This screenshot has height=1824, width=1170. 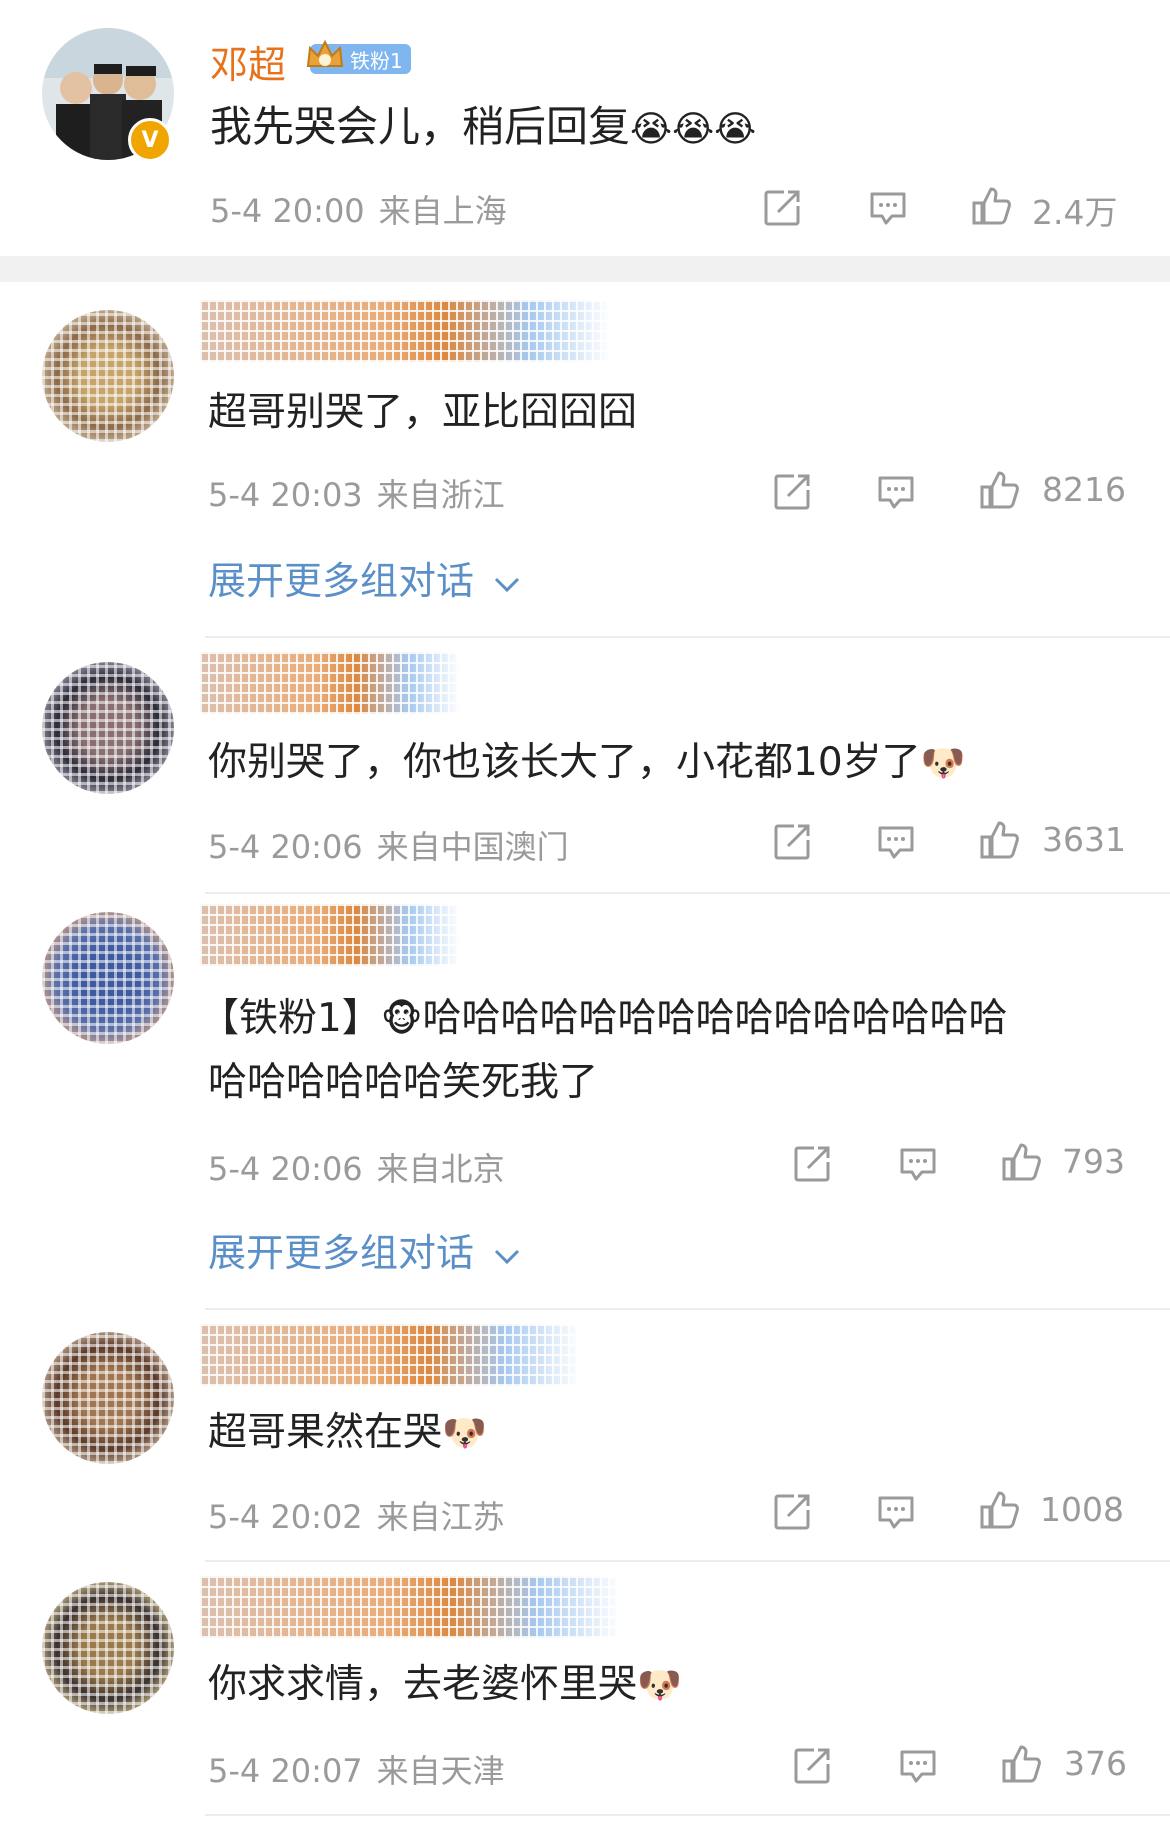 I want to click on comment-text: 你求求情，去老婆怀里哭🐶, so click(x=445, y=1685).